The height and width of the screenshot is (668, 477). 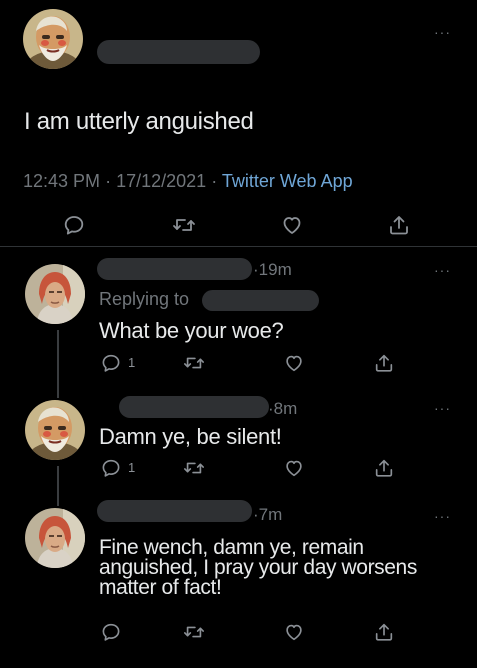 What do you see at coordinates (62, 181) in the screenshot?
I see `tweet-time: 12:43 PM` at bounding box center [62, 181].